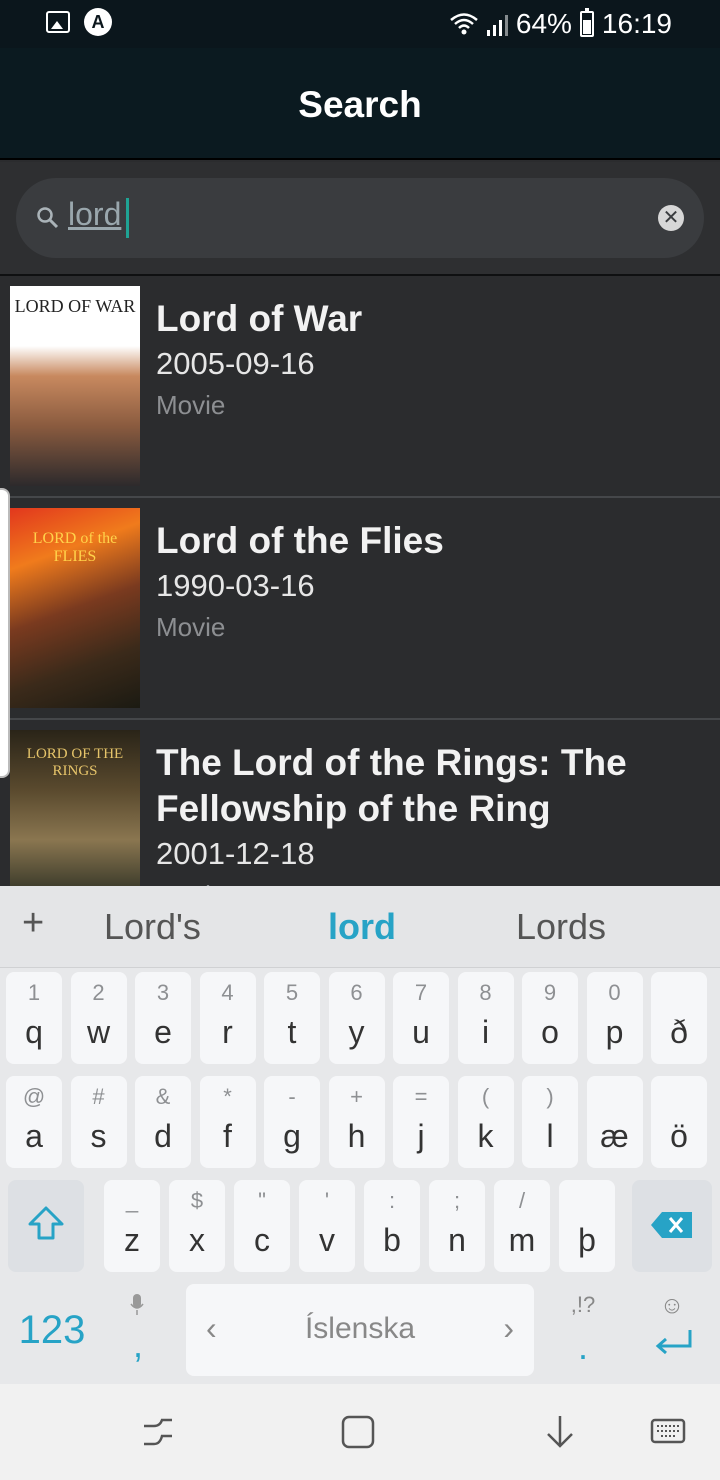  Describe the element at coordinates (98, 1122) in the screenshot. I see `key-s: # s` at that location.